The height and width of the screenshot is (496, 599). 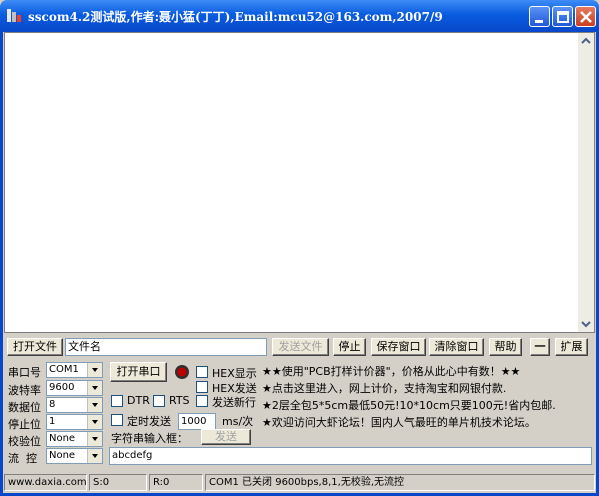 I want to click on interval-input: 1000, so click(x=197, y=421).